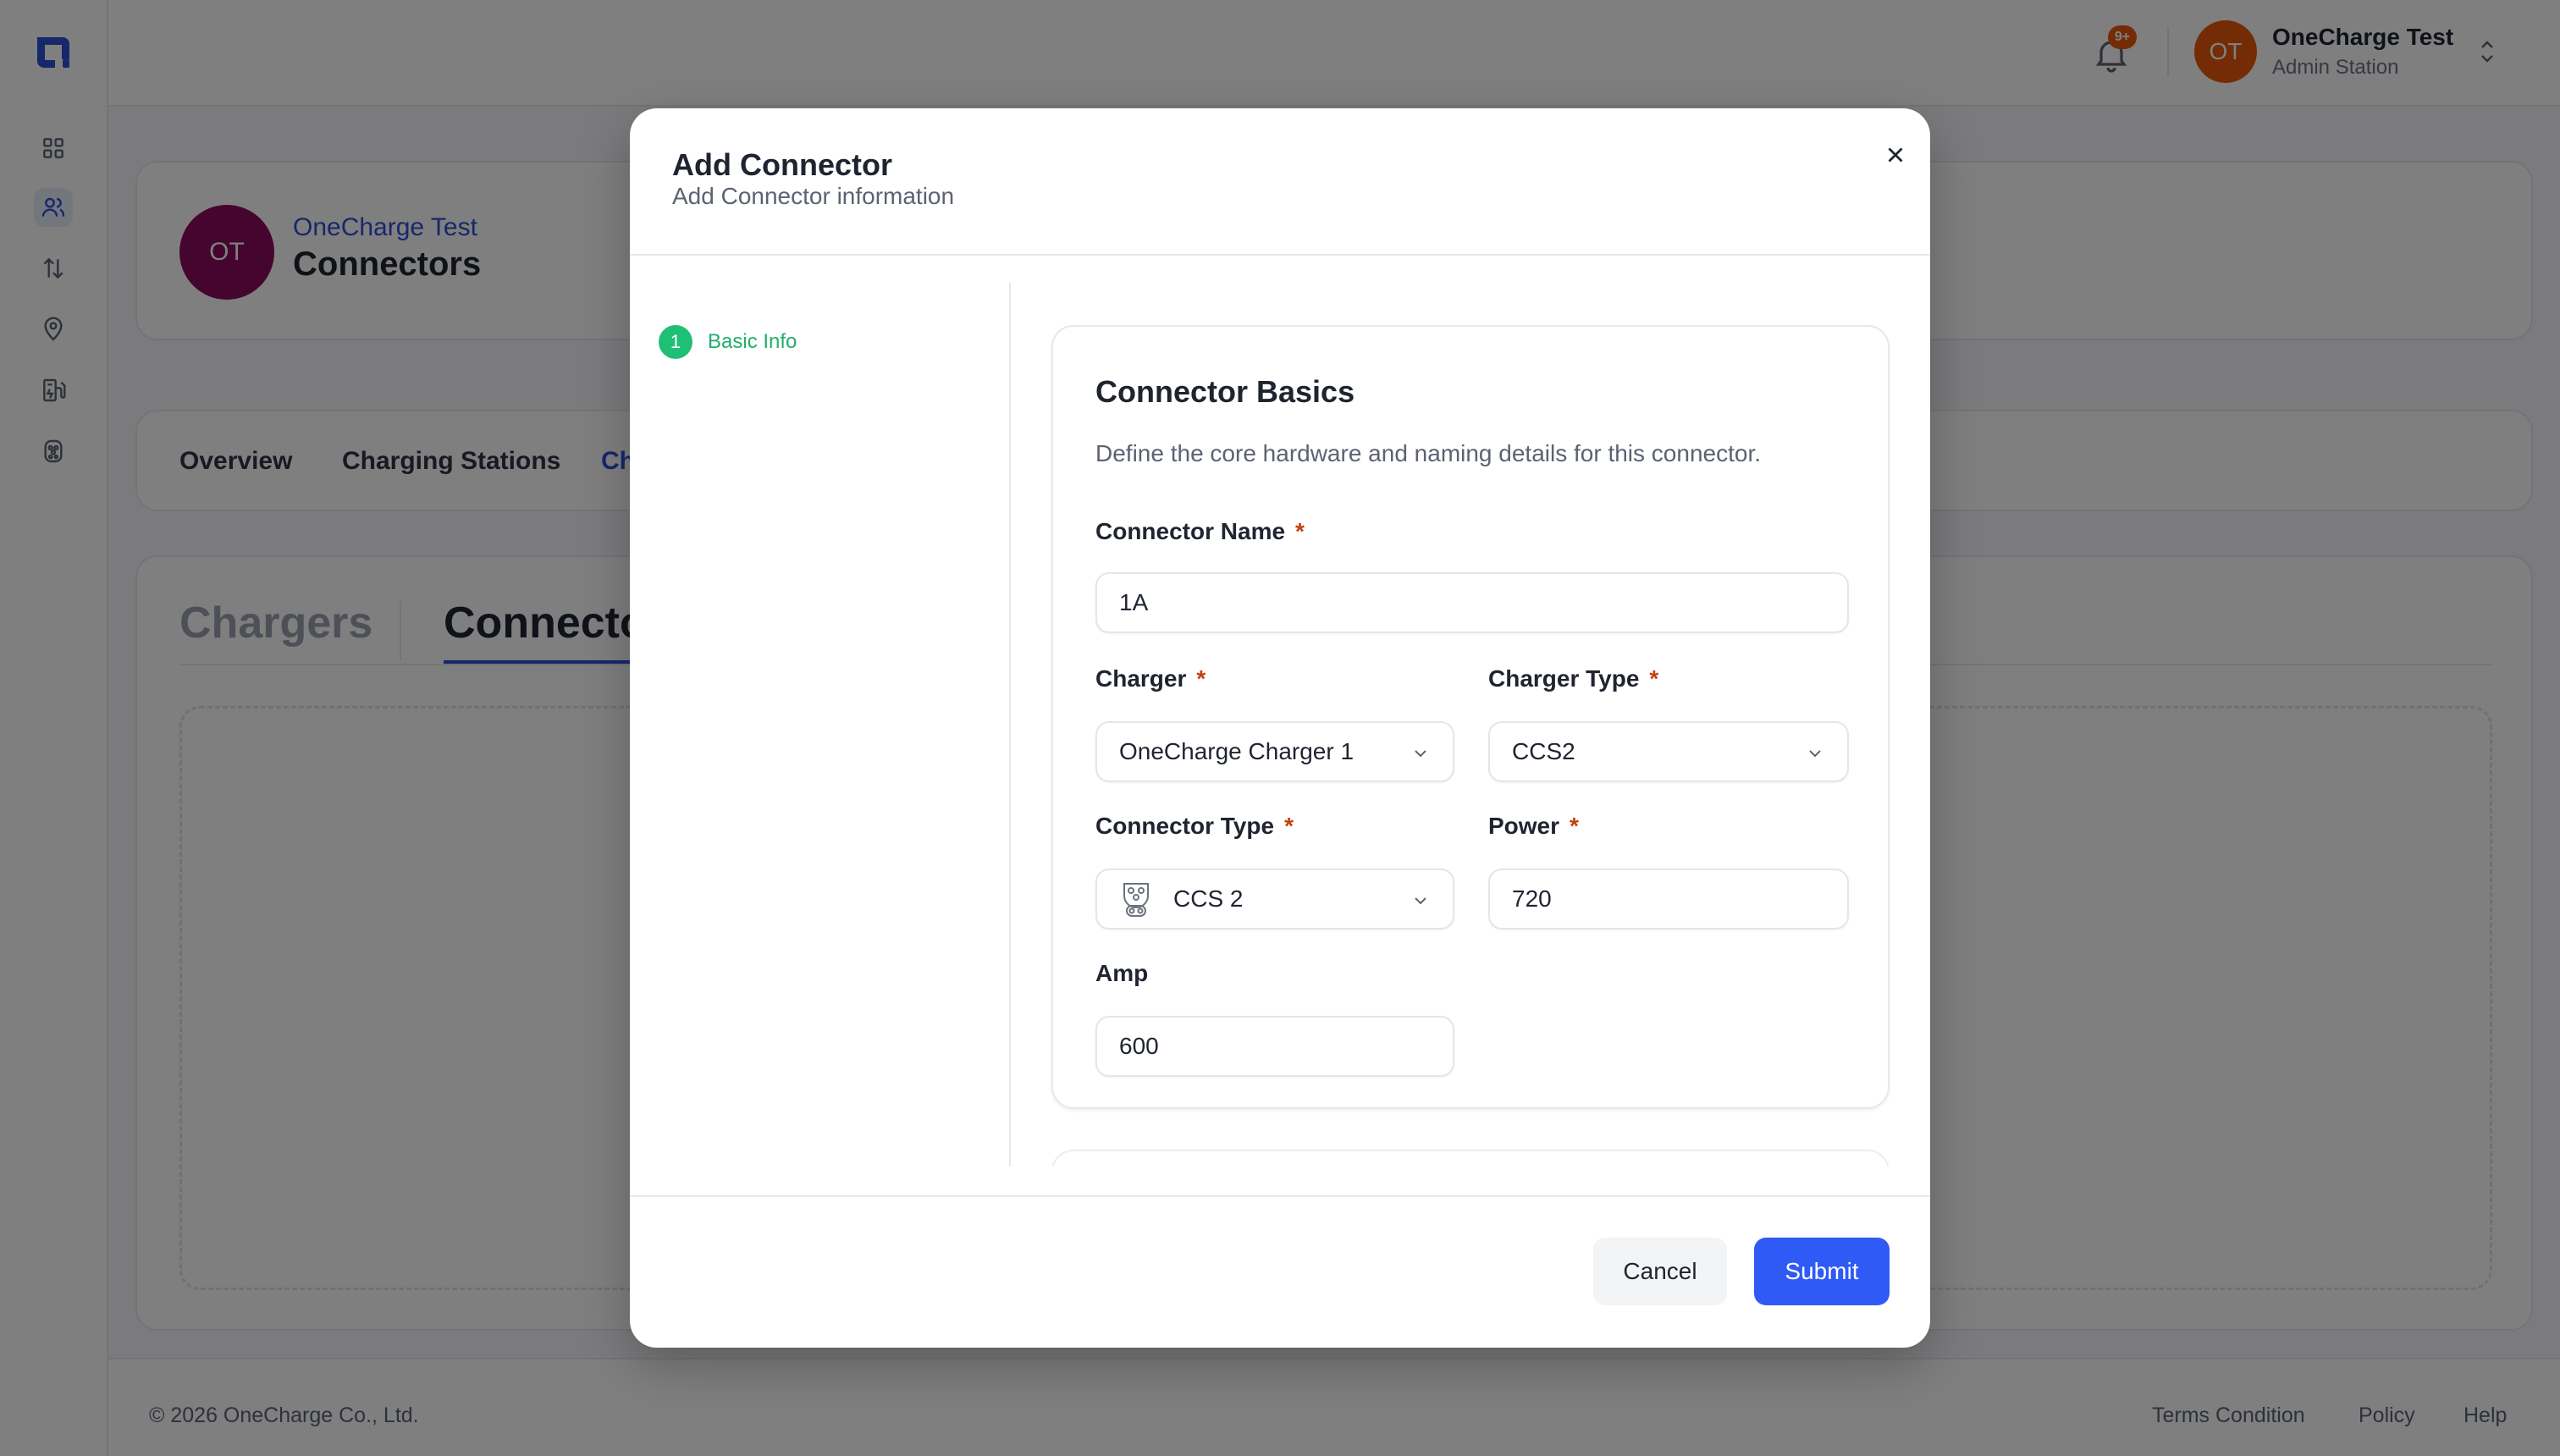  I want to click on charger-select: OneCharge Charger 1, so click(1274, 752).